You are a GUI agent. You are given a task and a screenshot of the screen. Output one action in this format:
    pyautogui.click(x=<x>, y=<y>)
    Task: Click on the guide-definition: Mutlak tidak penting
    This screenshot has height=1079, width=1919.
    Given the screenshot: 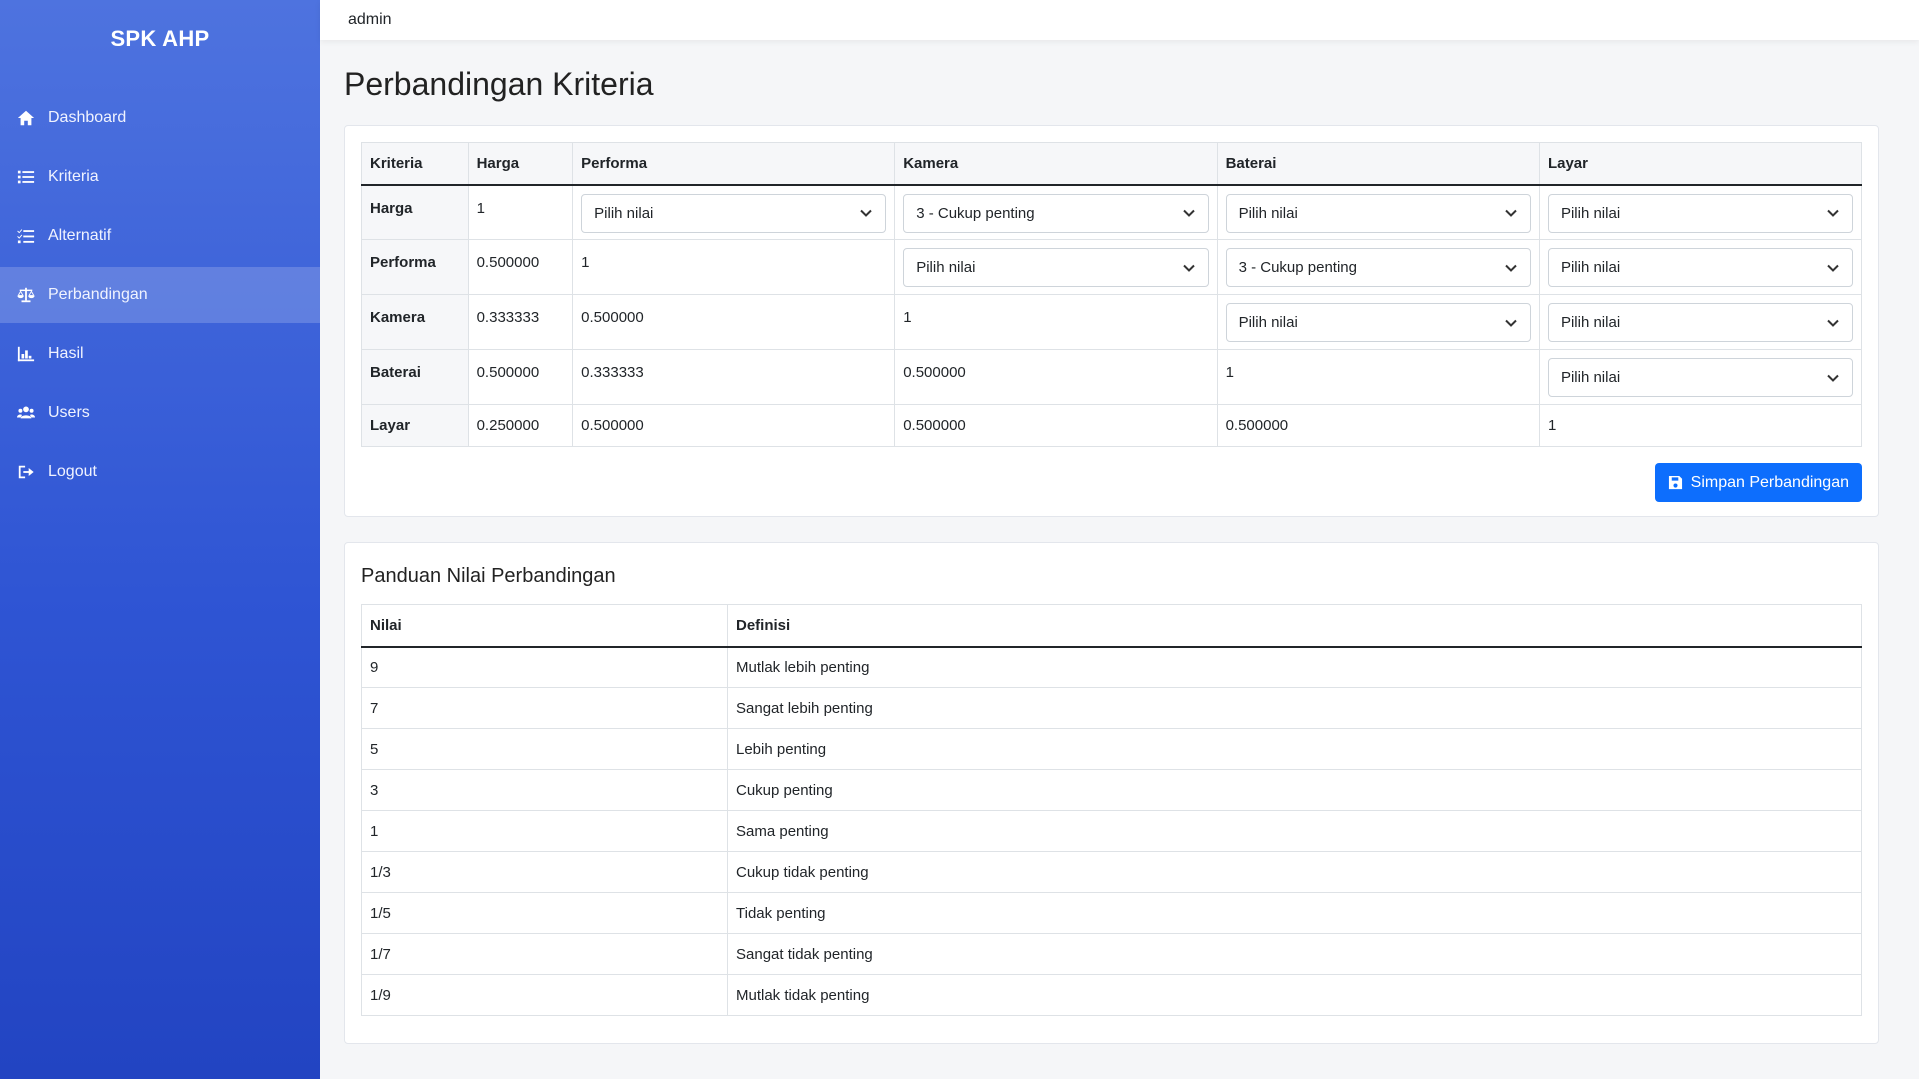 What is the action you would take?
    pyautogui.click(x=1294, y=995)
    